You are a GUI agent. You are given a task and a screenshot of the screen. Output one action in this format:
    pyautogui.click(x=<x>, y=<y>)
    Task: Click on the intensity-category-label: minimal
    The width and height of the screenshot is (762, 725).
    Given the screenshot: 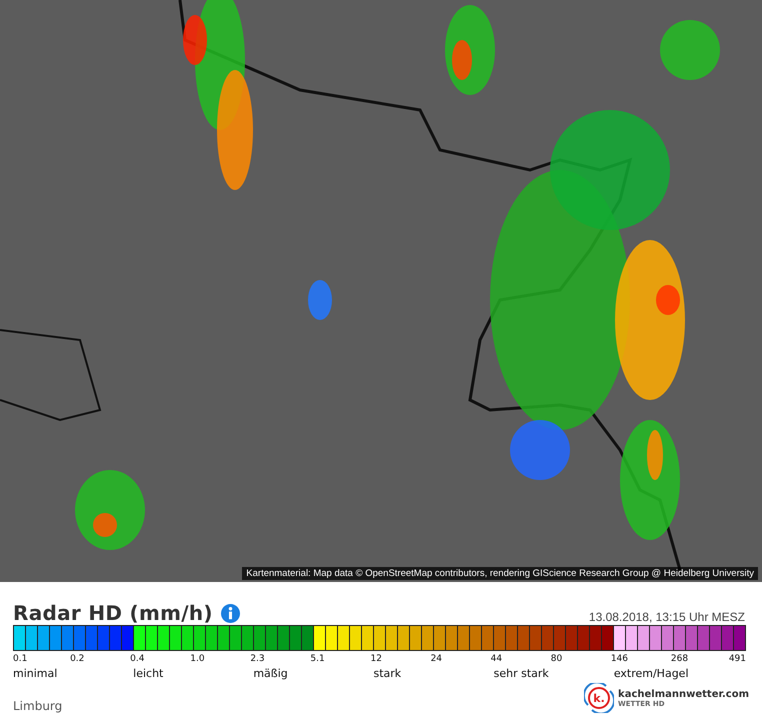 What is the action you would take?
    pyautogui.click(x=35, y=673)
    